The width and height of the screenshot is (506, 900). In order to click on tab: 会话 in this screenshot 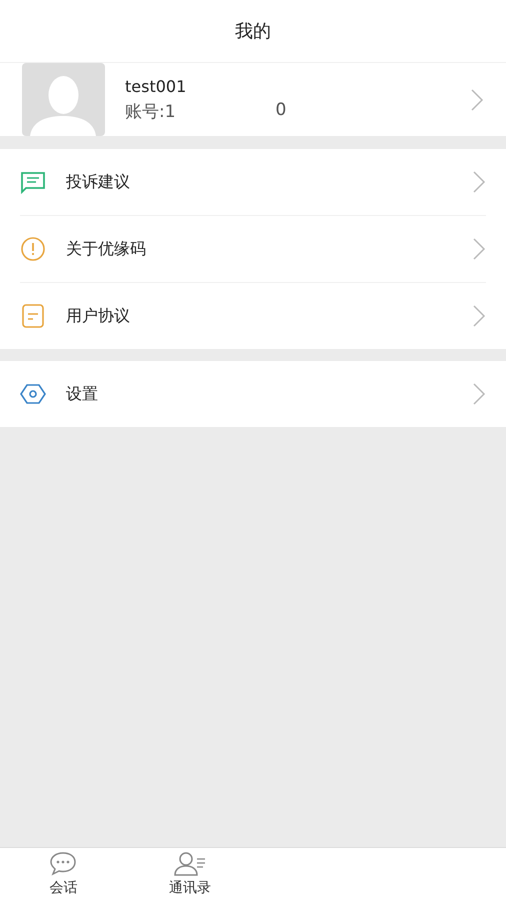, I will do `click(63, 874)`.